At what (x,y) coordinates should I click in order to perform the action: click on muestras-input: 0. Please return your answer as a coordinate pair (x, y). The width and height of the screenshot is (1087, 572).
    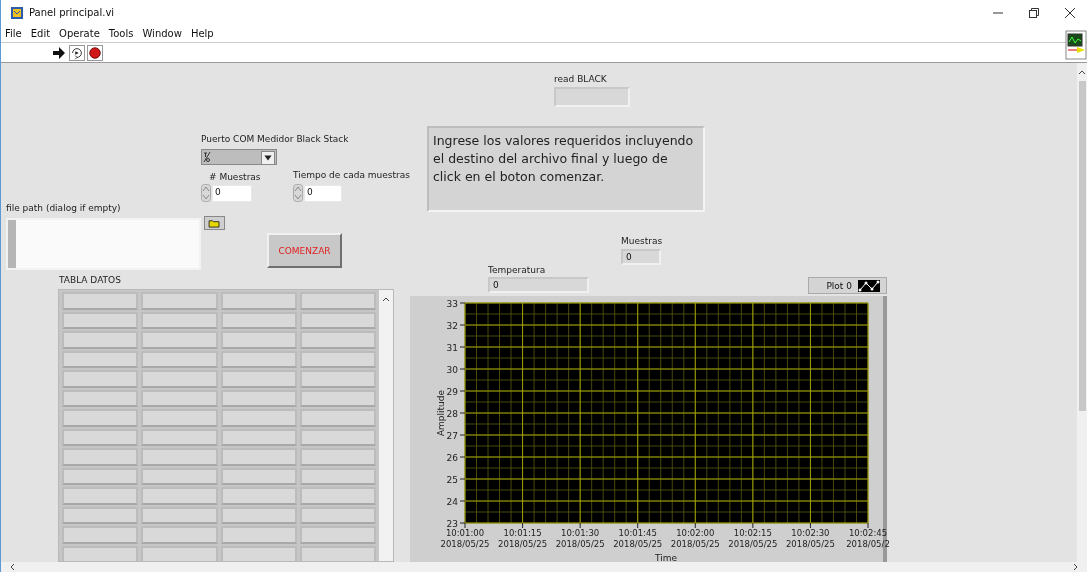
    Looking at the image, I should click on (232, 193).